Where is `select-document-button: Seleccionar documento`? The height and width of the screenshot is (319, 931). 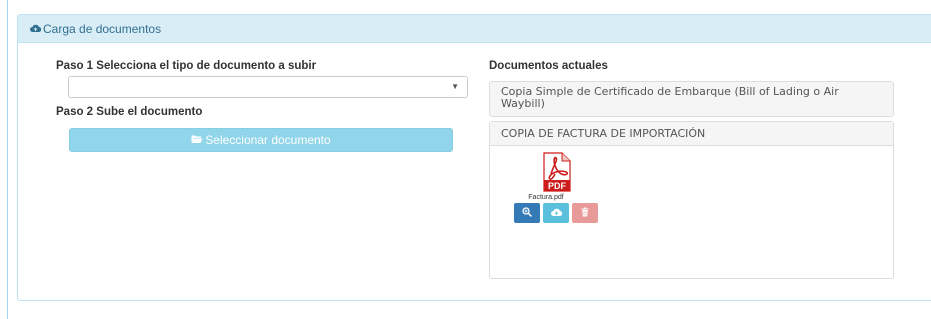 select-document-button: Seleccionar documento is located at coordinates (261, 140).